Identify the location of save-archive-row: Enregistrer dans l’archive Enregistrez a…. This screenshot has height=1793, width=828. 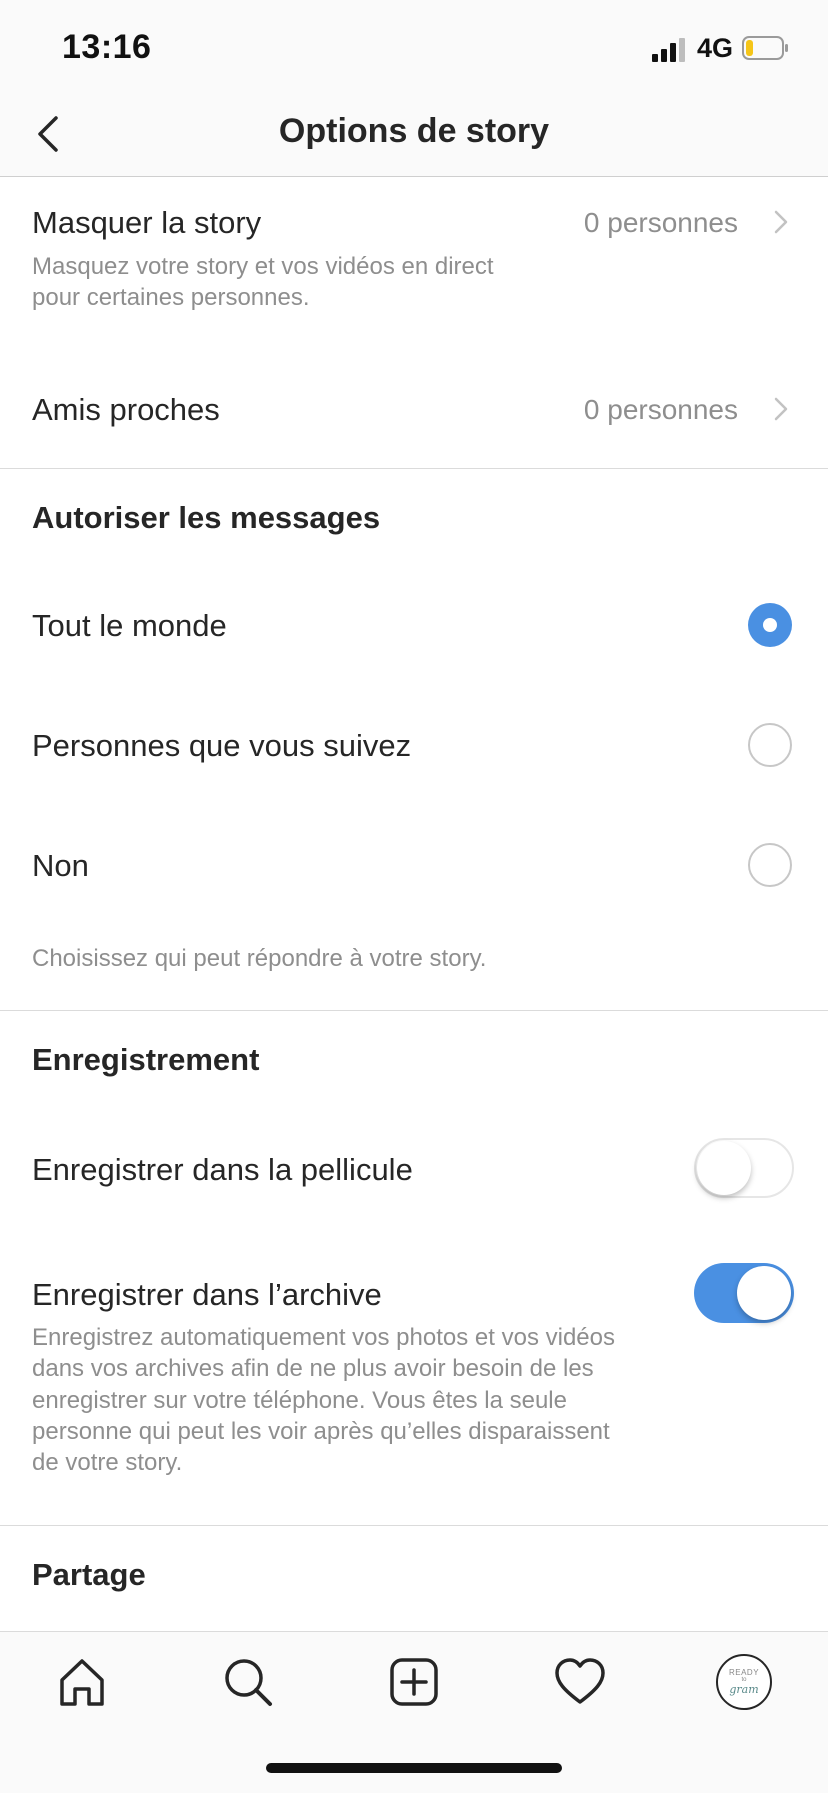
(414, 1370).